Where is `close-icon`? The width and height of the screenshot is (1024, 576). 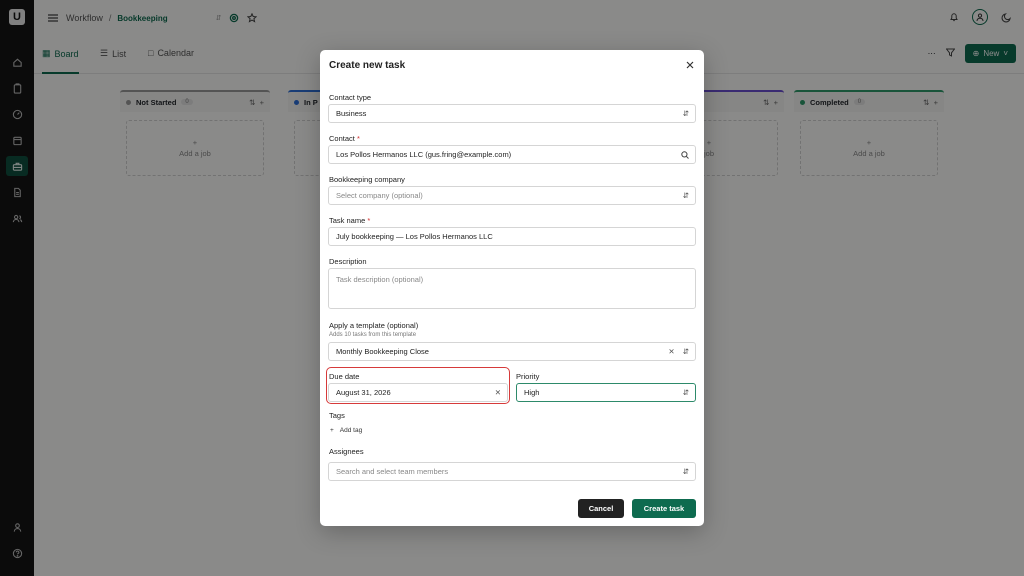 close-icon is located at coordinates (690, 65).